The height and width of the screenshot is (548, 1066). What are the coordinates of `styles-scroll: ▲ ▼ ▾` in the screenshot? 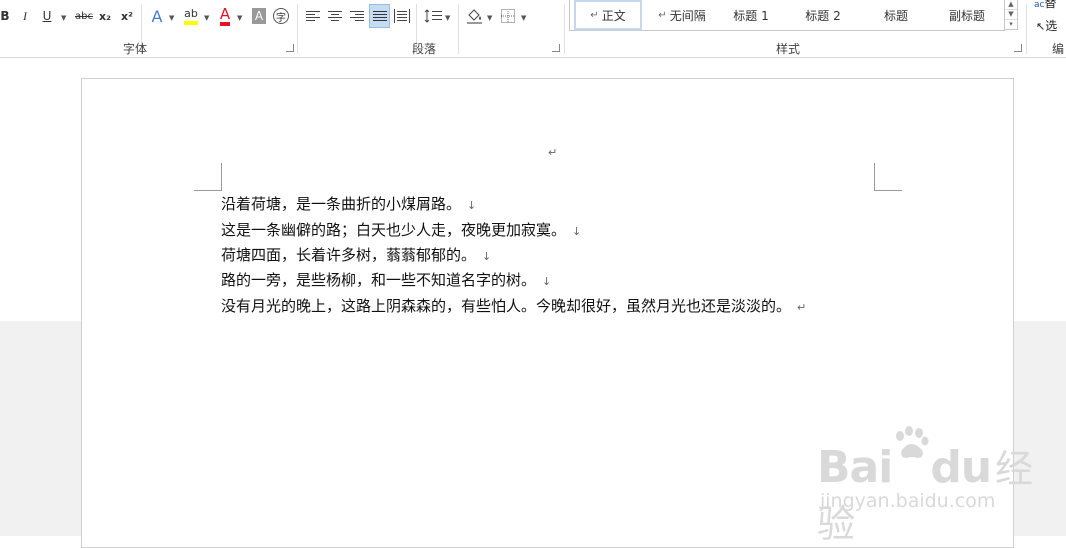 It's located at (1011, 15).